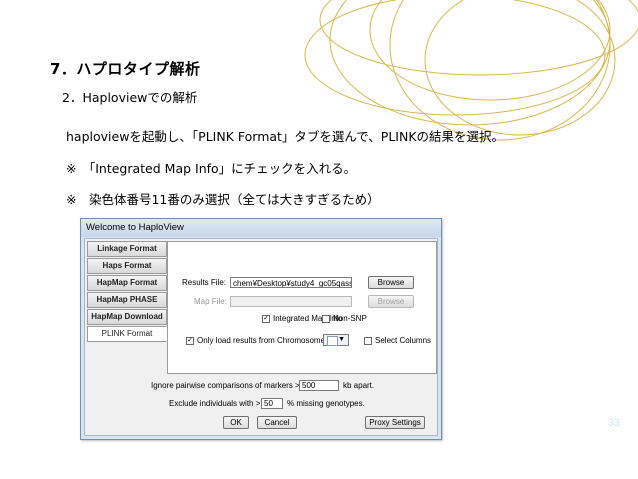 This screenshot has width=638, height=479. Describe the element at coordinates (215, 403) in the screenshot. I see `exclude-individuals-label: Exclude individuals with >` at that location.